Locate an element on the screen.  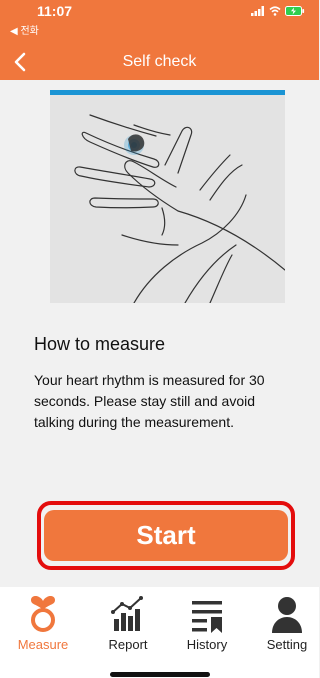
page-title: Self check is located at coordinates (159, 61).